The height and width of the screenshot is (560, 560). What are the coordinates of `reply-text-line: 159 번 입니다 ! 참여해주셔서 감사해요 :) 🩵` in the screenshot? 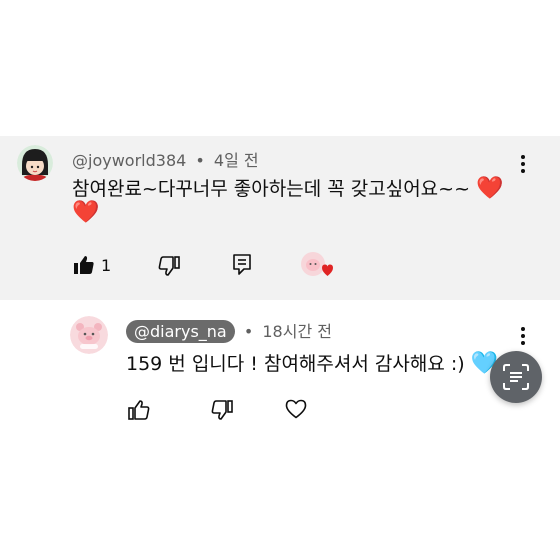 It's located at (312, 362).